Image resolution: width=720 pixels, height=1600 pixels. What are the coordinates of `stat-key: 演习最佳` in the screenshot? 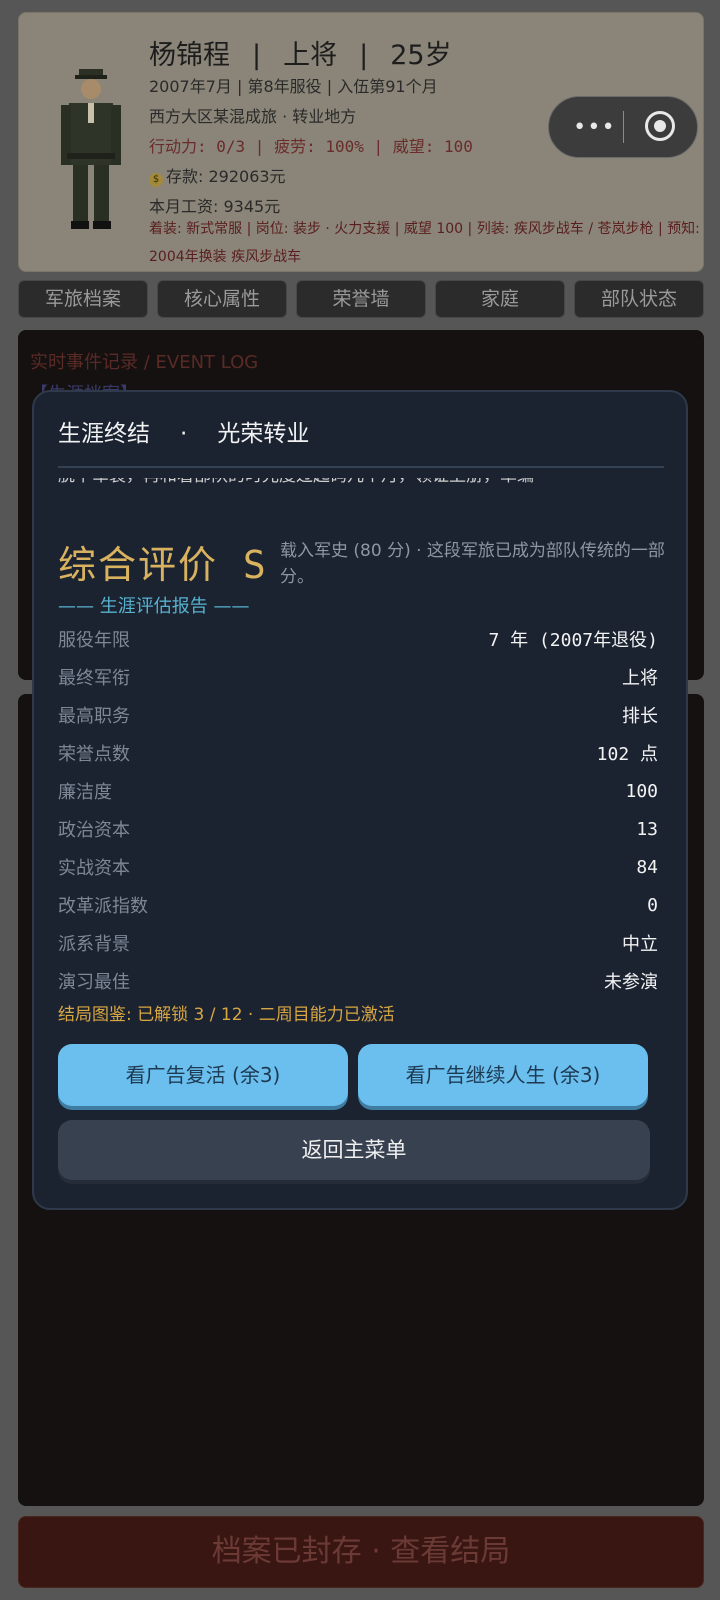 It's located at (94, 982).